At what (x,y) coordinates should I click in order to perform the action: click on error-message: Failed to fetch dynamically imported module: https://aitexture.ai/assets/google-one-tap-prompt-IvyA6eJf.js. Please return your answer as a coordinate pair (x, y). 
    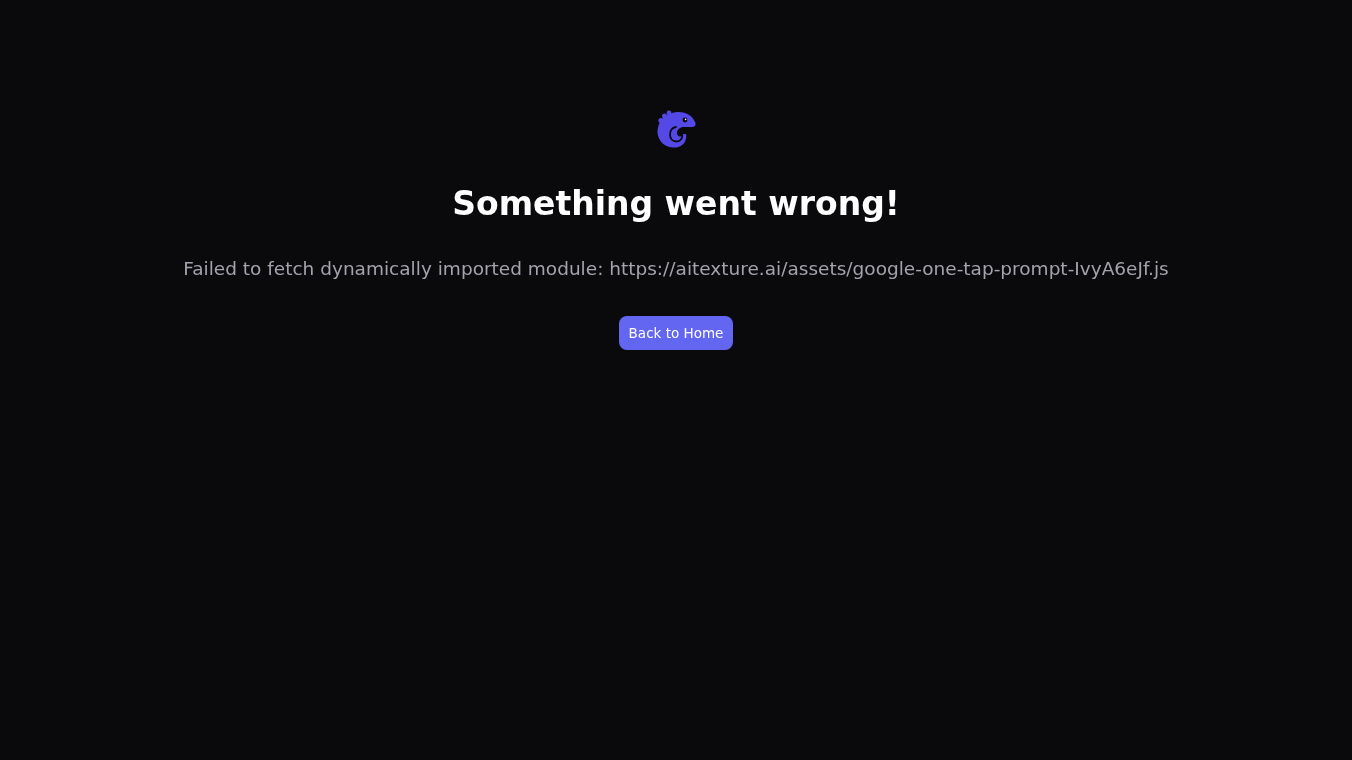
    Looking at the image, I should click on (676, 269).